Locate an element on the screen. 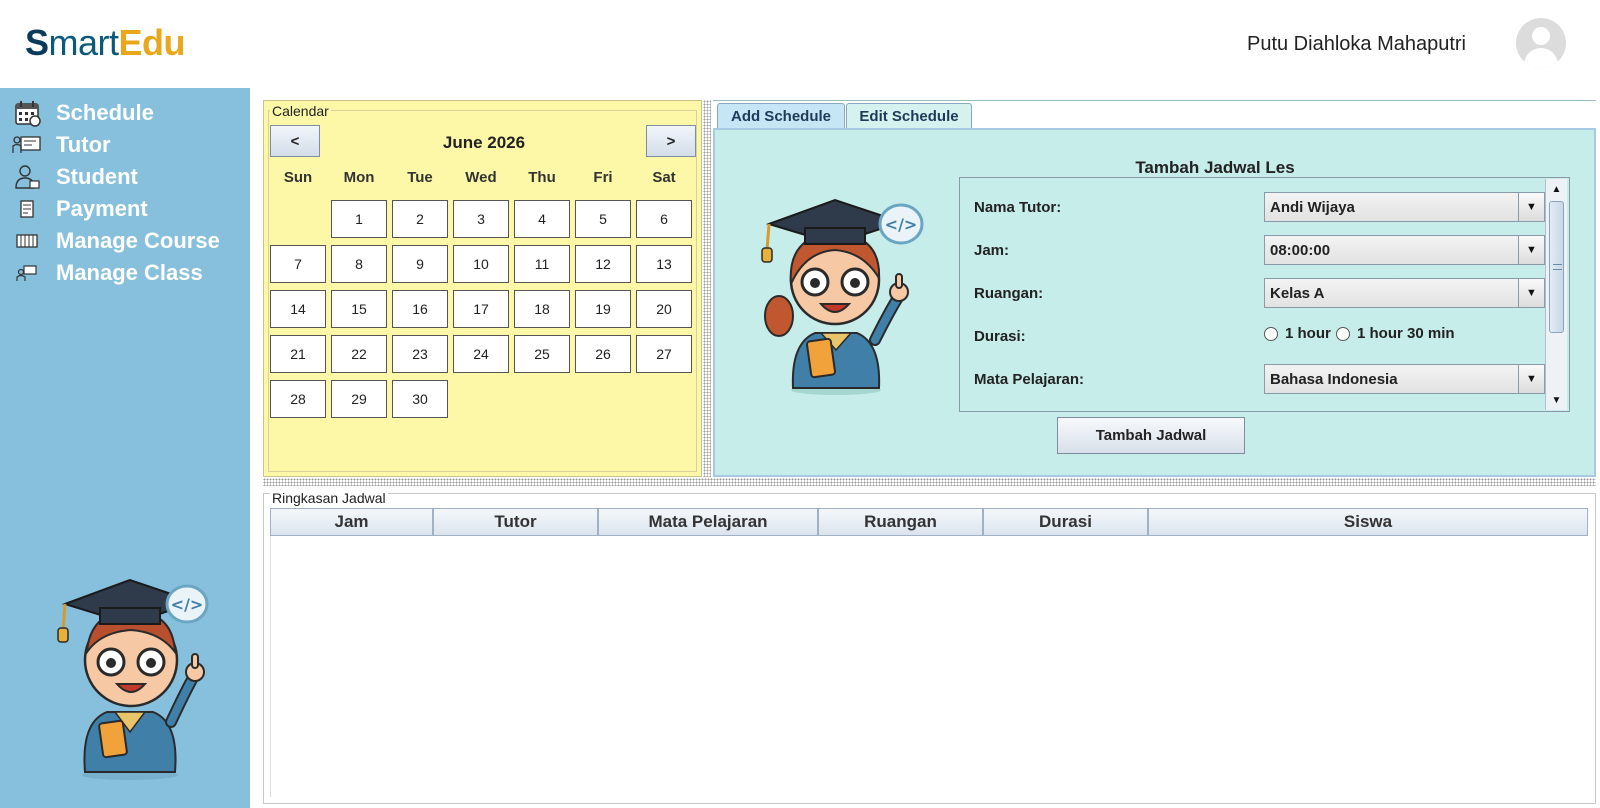 This screenshot has height=808, width=1600. sidebar-item-manage-course: Manage Course is located at coordinates (116, 241).